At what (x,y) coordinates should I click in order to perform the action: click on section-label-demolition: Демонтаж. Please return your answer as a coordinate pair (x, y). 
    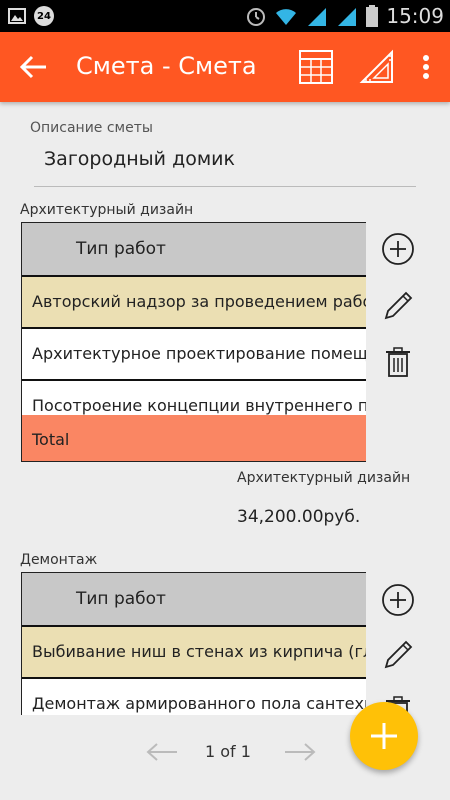
    Looking at the image, I should click on (59, 560).